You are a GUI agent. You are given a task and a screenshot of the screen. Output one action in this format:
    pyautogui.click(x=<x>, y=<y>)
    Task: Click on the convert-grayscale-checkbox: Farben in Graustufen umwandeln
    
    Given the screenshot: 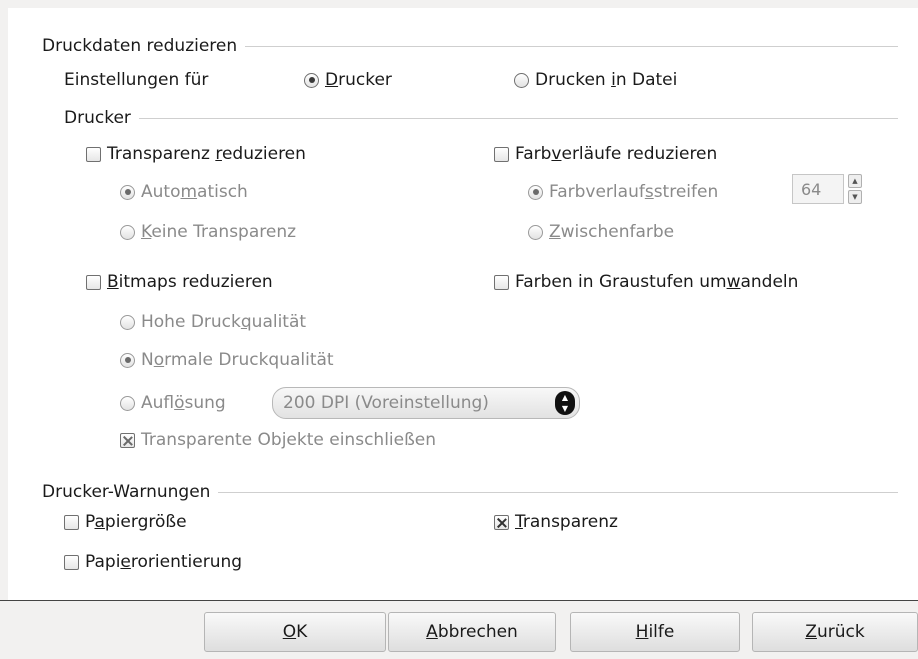 What is the action you would take?
    pyautogui.click(x=646, y=282)
    